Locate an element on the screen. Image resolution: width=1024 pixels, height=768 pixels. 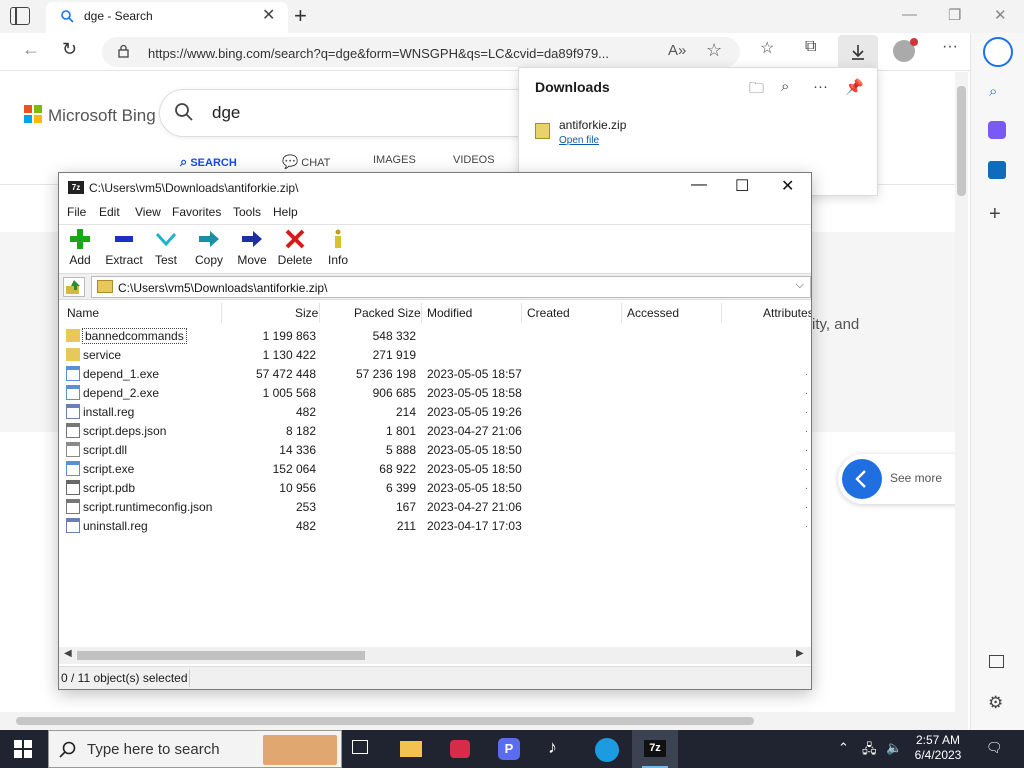
see-more-button: See more is located at coordinates (903, 479).